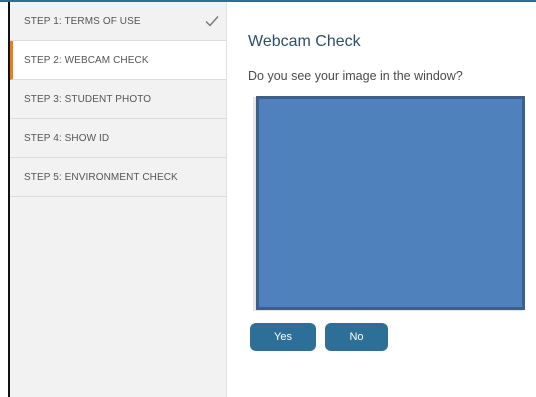  What do you see at coordinates (86, 60) in the screenshot?
I see `step-label: STEP 2: WEBCAM CHECK` at bounding box center [86, 60].